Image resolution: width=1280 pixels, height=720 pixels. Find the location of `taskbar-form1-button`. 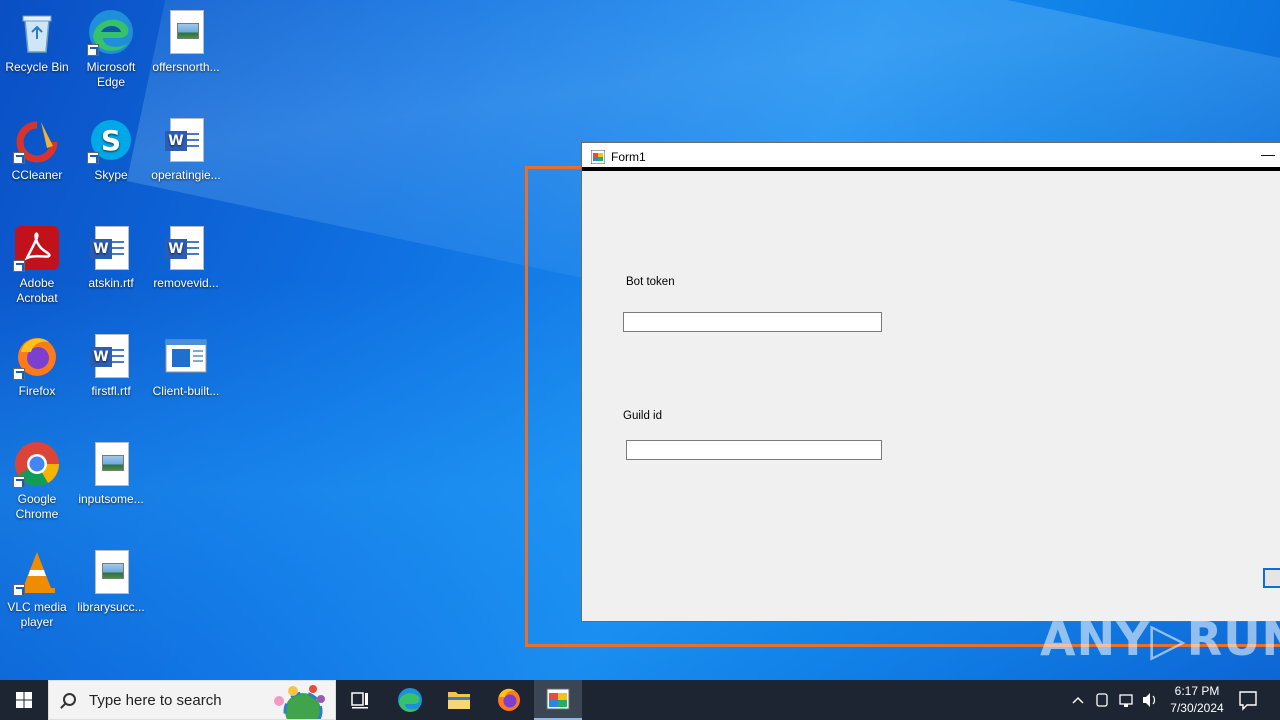

taskbar-form1-button is located at coordinates (558, 700).